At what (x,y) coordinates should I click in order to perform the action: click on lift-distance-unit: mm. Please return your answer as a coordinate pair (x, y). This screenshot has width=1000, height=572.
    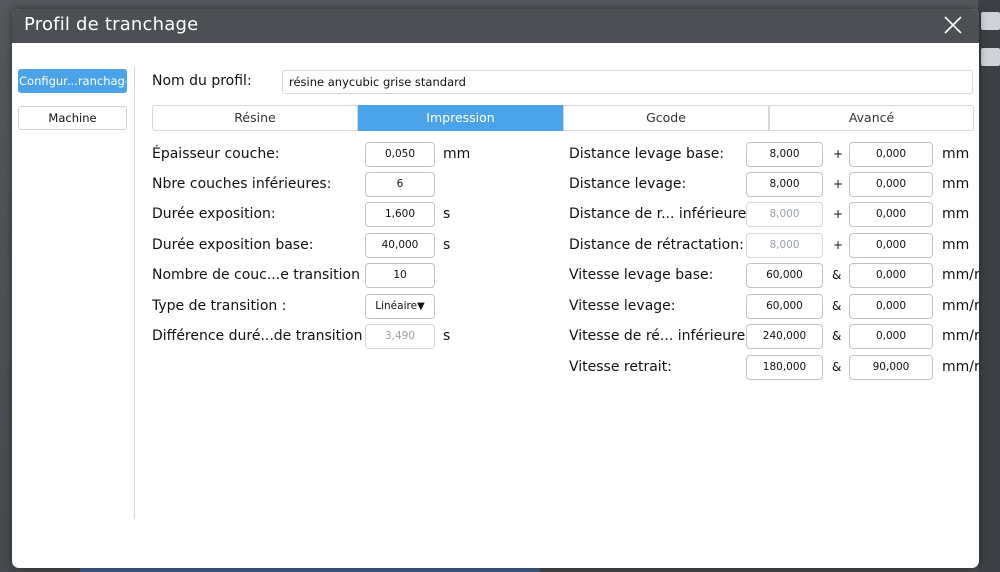
    Looking at the image, I should click on (956, 184).